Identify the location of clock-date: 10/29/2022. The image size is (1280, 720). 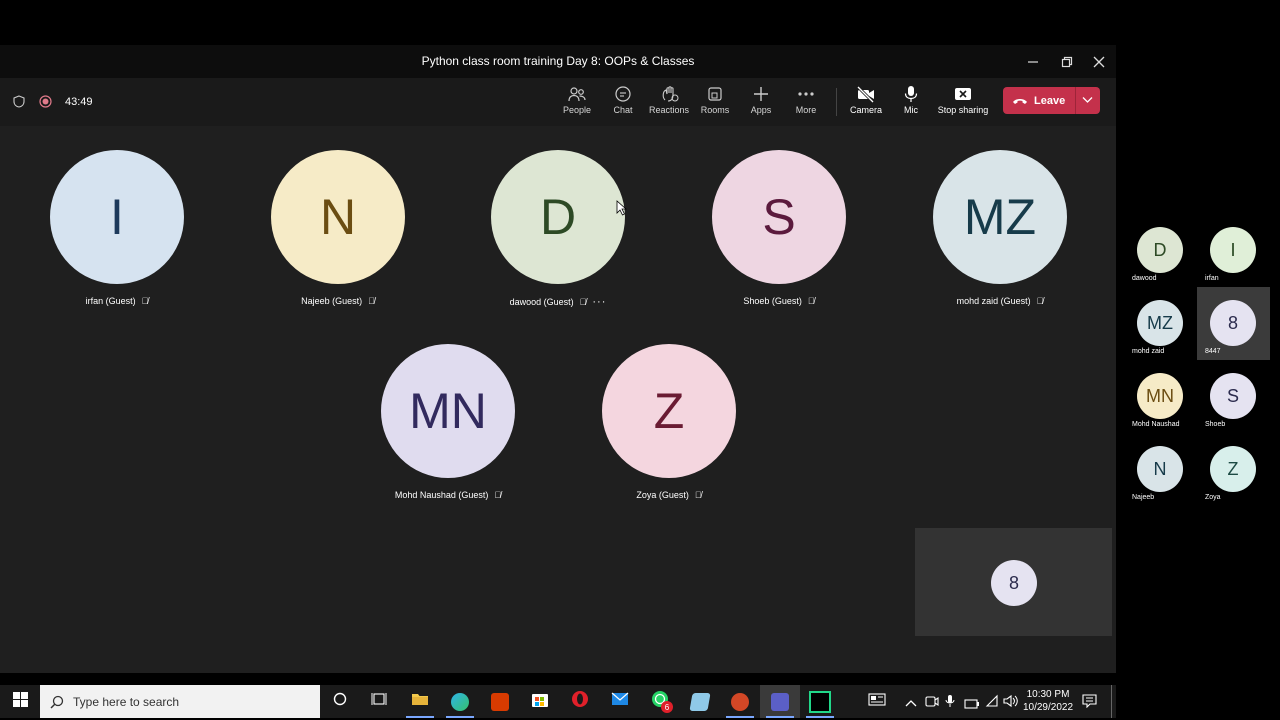
(1048, 707).